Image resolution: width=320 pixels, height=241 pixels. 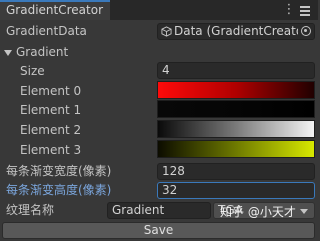 I want to click on gradient-foldout: Gradient, so click(x=36, y=52).